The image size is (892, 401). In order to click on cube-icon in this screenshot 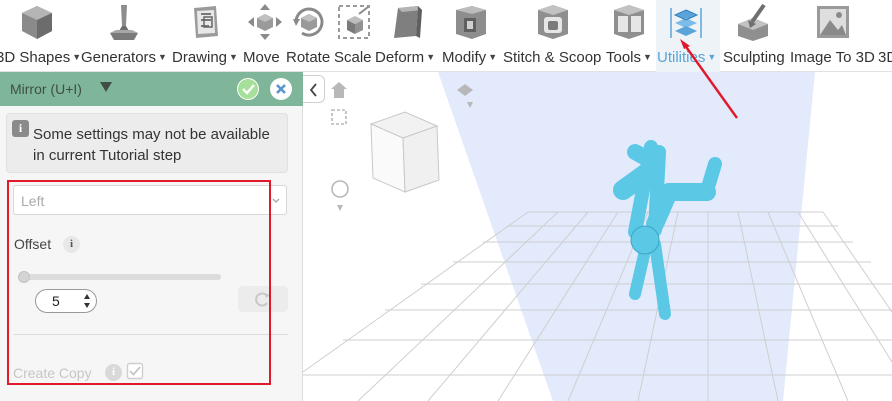, I will do `click(37, 22)`.